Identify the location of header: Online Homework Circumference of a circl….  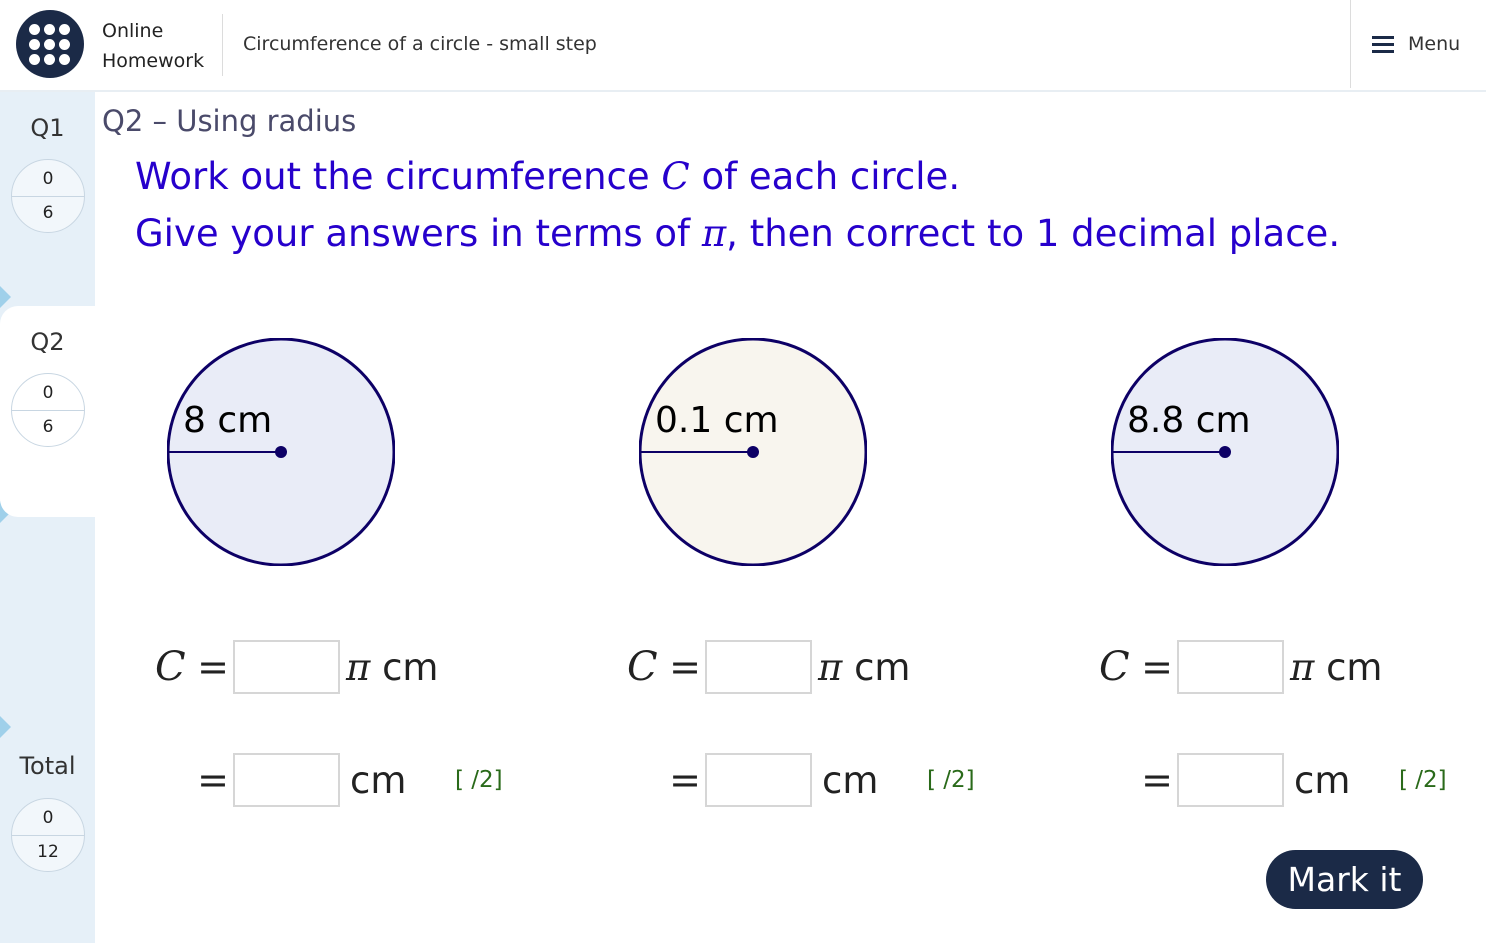
(743, 46).